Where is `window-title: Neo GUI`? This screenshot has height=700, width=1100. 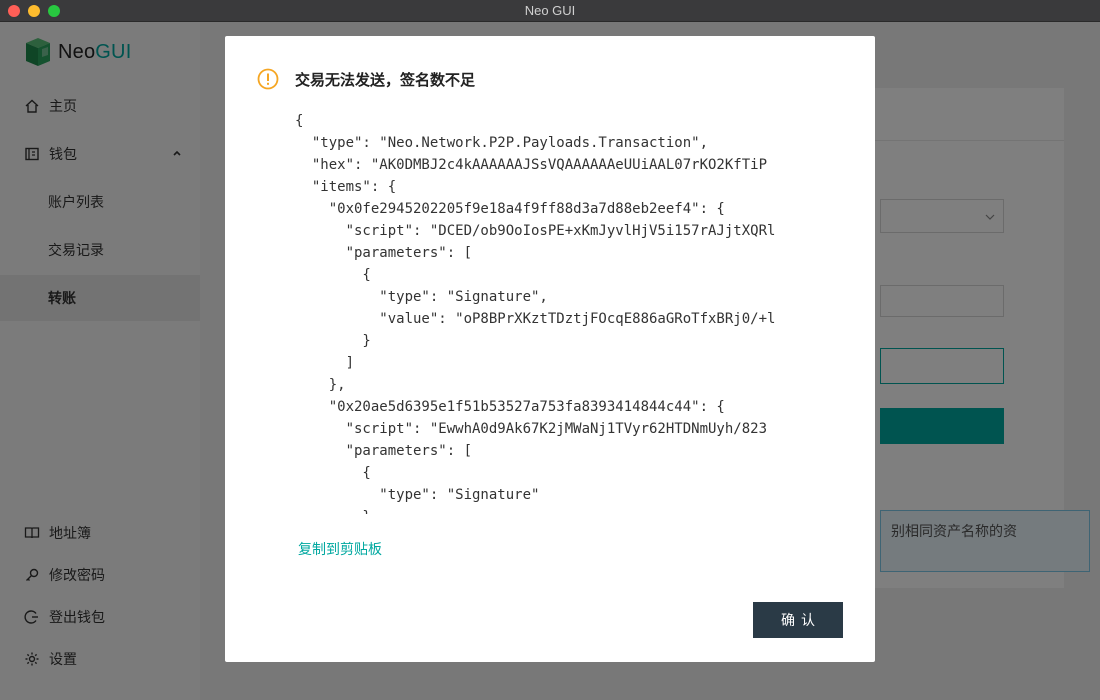
window-title: Neo GUI is located at coordinates (550, 10).